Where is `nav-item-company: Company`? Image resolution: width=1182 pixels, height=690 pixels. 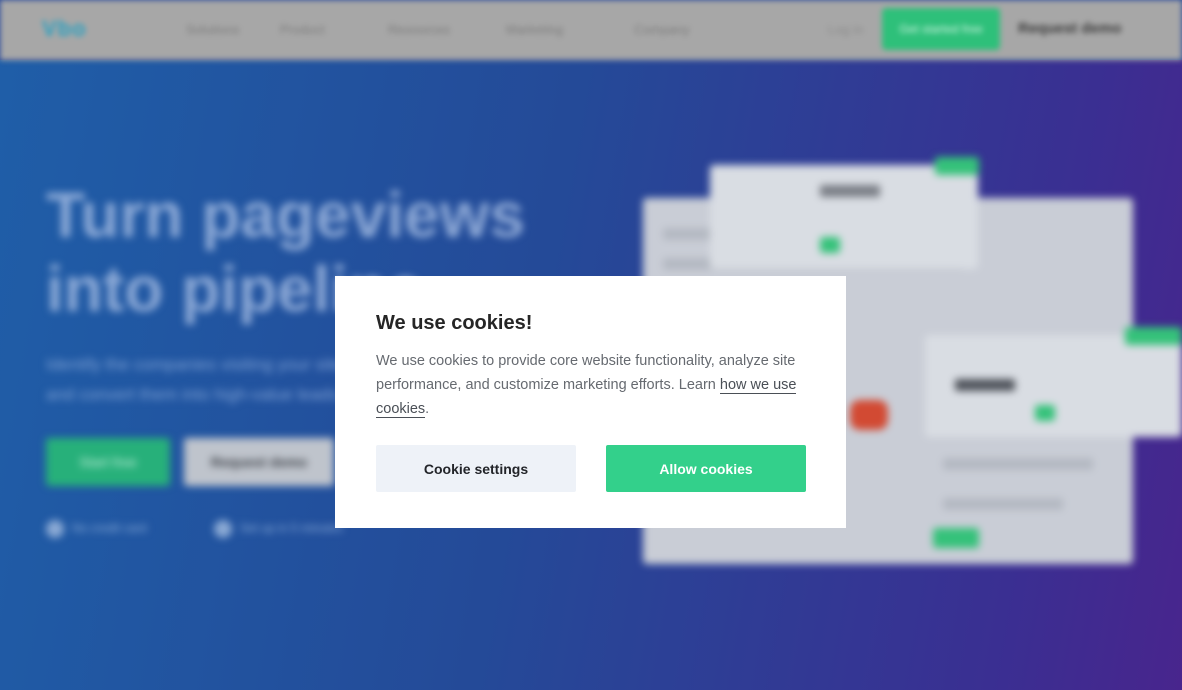
nav-item-company: Company is located at coordinates (662, 29).